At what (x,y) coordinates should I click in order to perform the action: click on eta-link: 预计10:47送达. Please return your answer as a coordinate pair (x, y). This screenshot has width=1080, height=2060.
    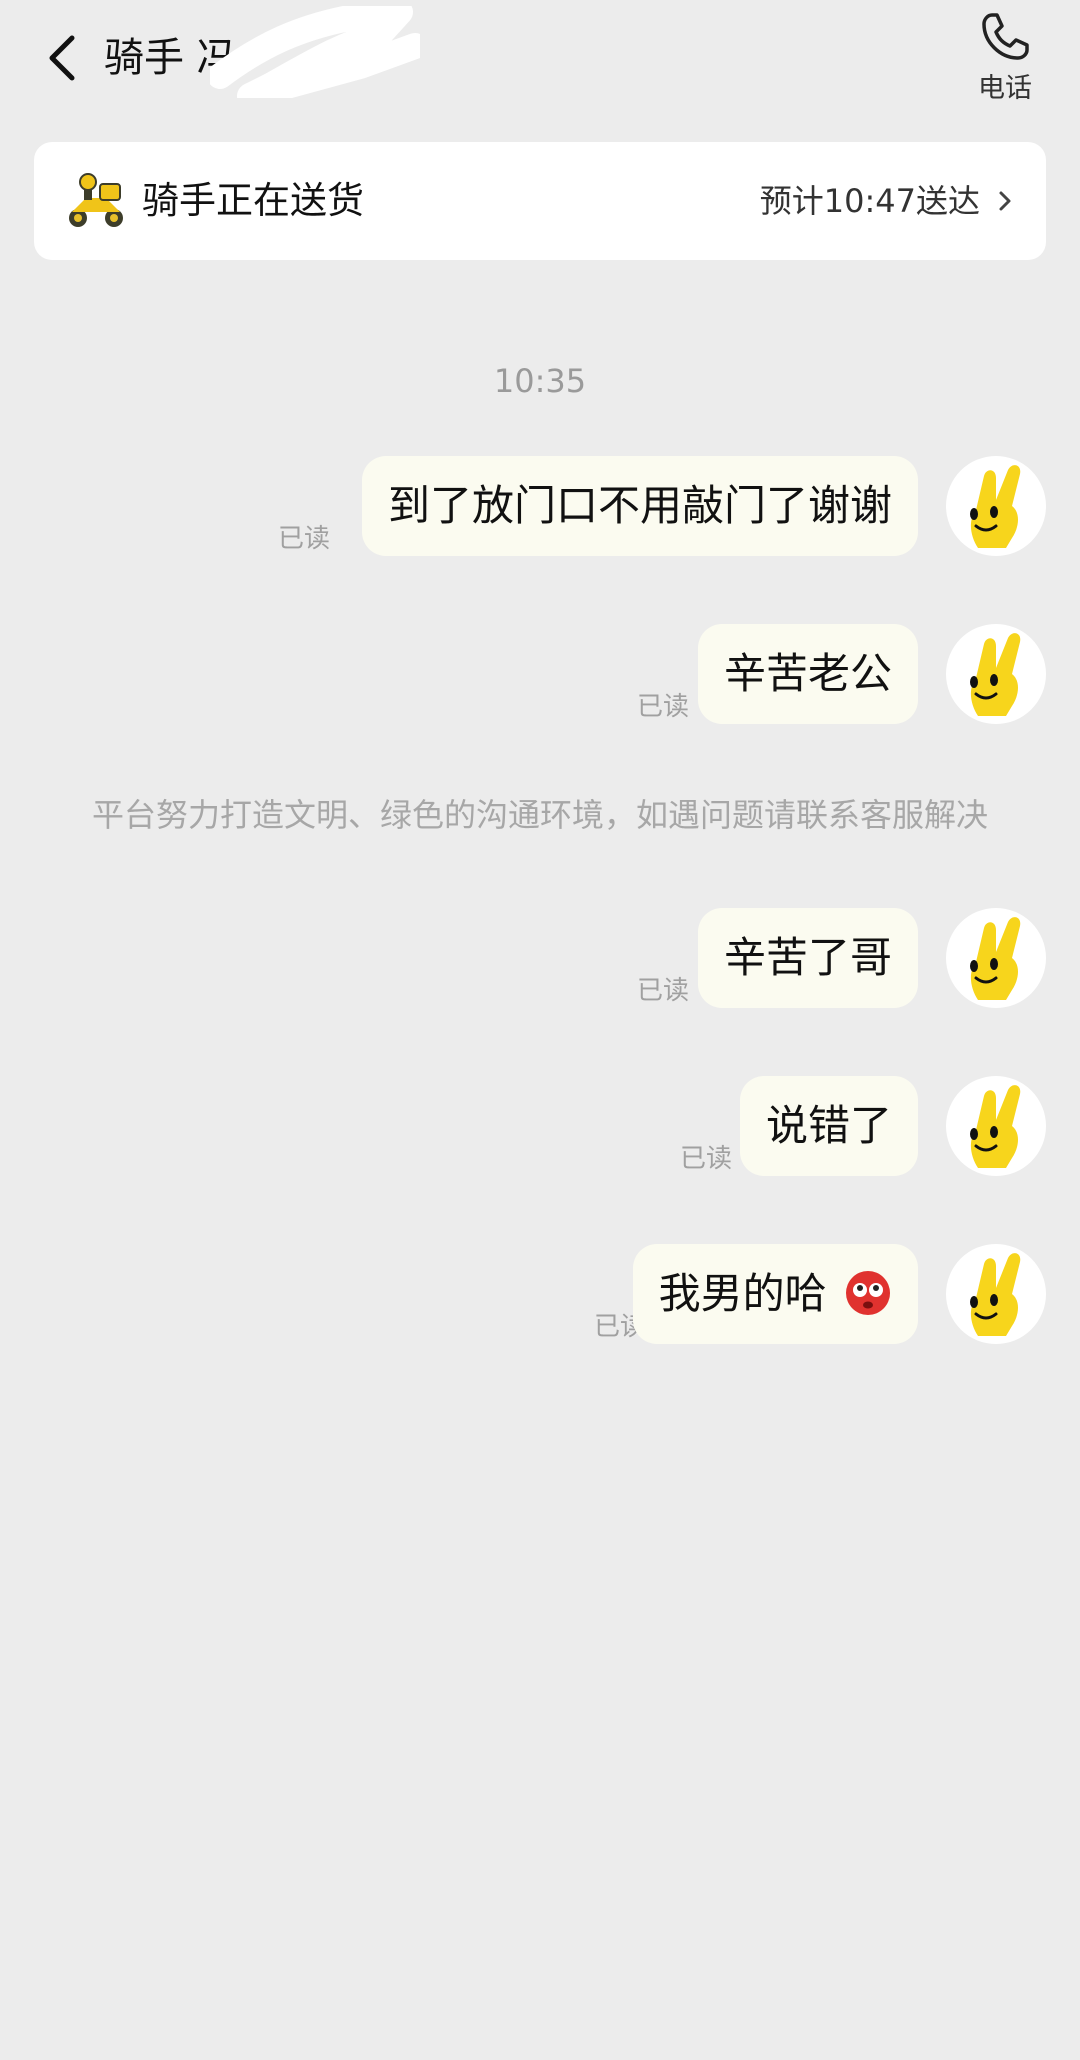
    Looking at the image, I should click on (886, 201).